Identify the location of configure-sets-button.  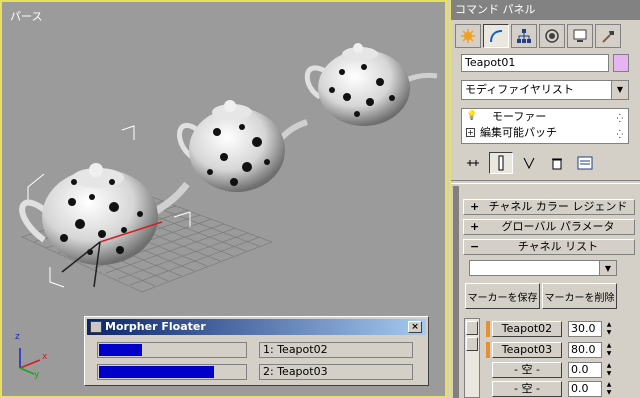
(585, 163).